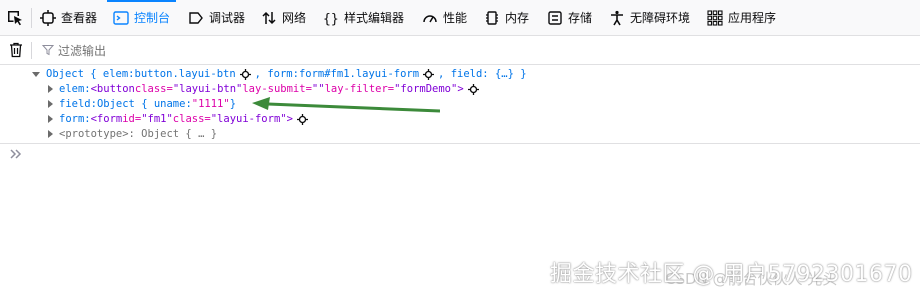 Image resolution: width=920 pixels, height=295 pixels. What do you see at coordinates (276, 74) in the screenshot?
I see `object-form-key: , form:` at bounding box center [276, 74].